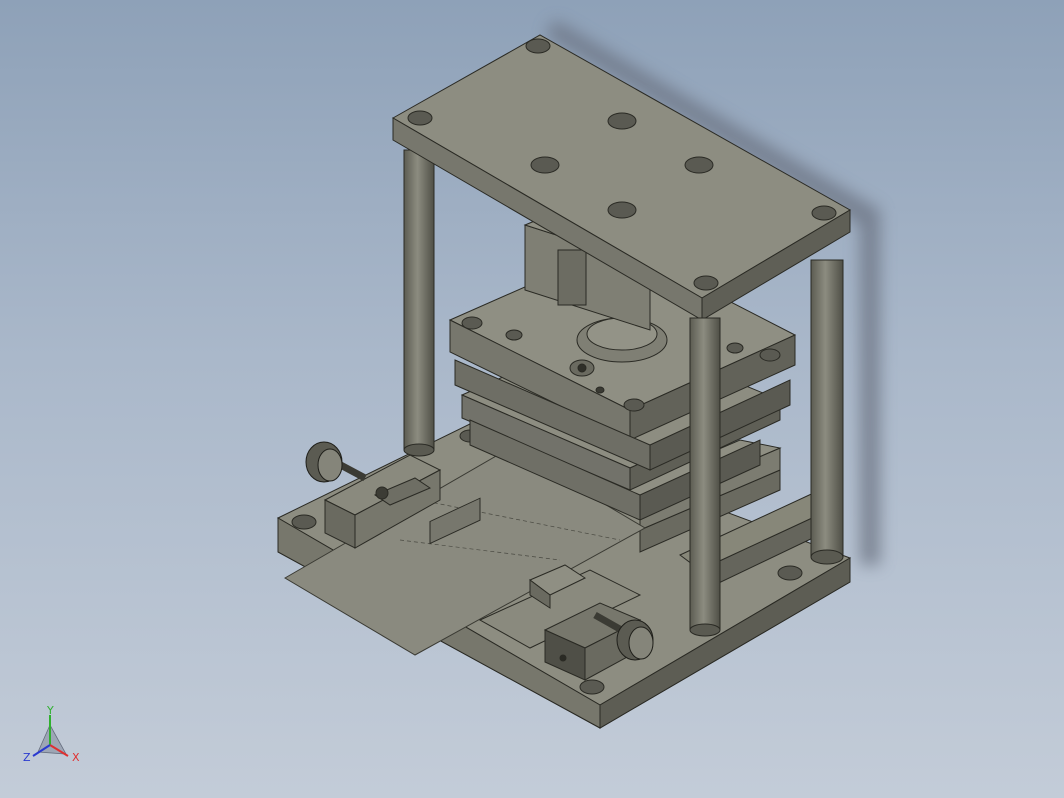 The width and height of the screenshot is (1064, 798). What do you see at coordinates (27, 757) in the screenshot?
I see `triad-z-label: Z` at bounding box center [27, 757].